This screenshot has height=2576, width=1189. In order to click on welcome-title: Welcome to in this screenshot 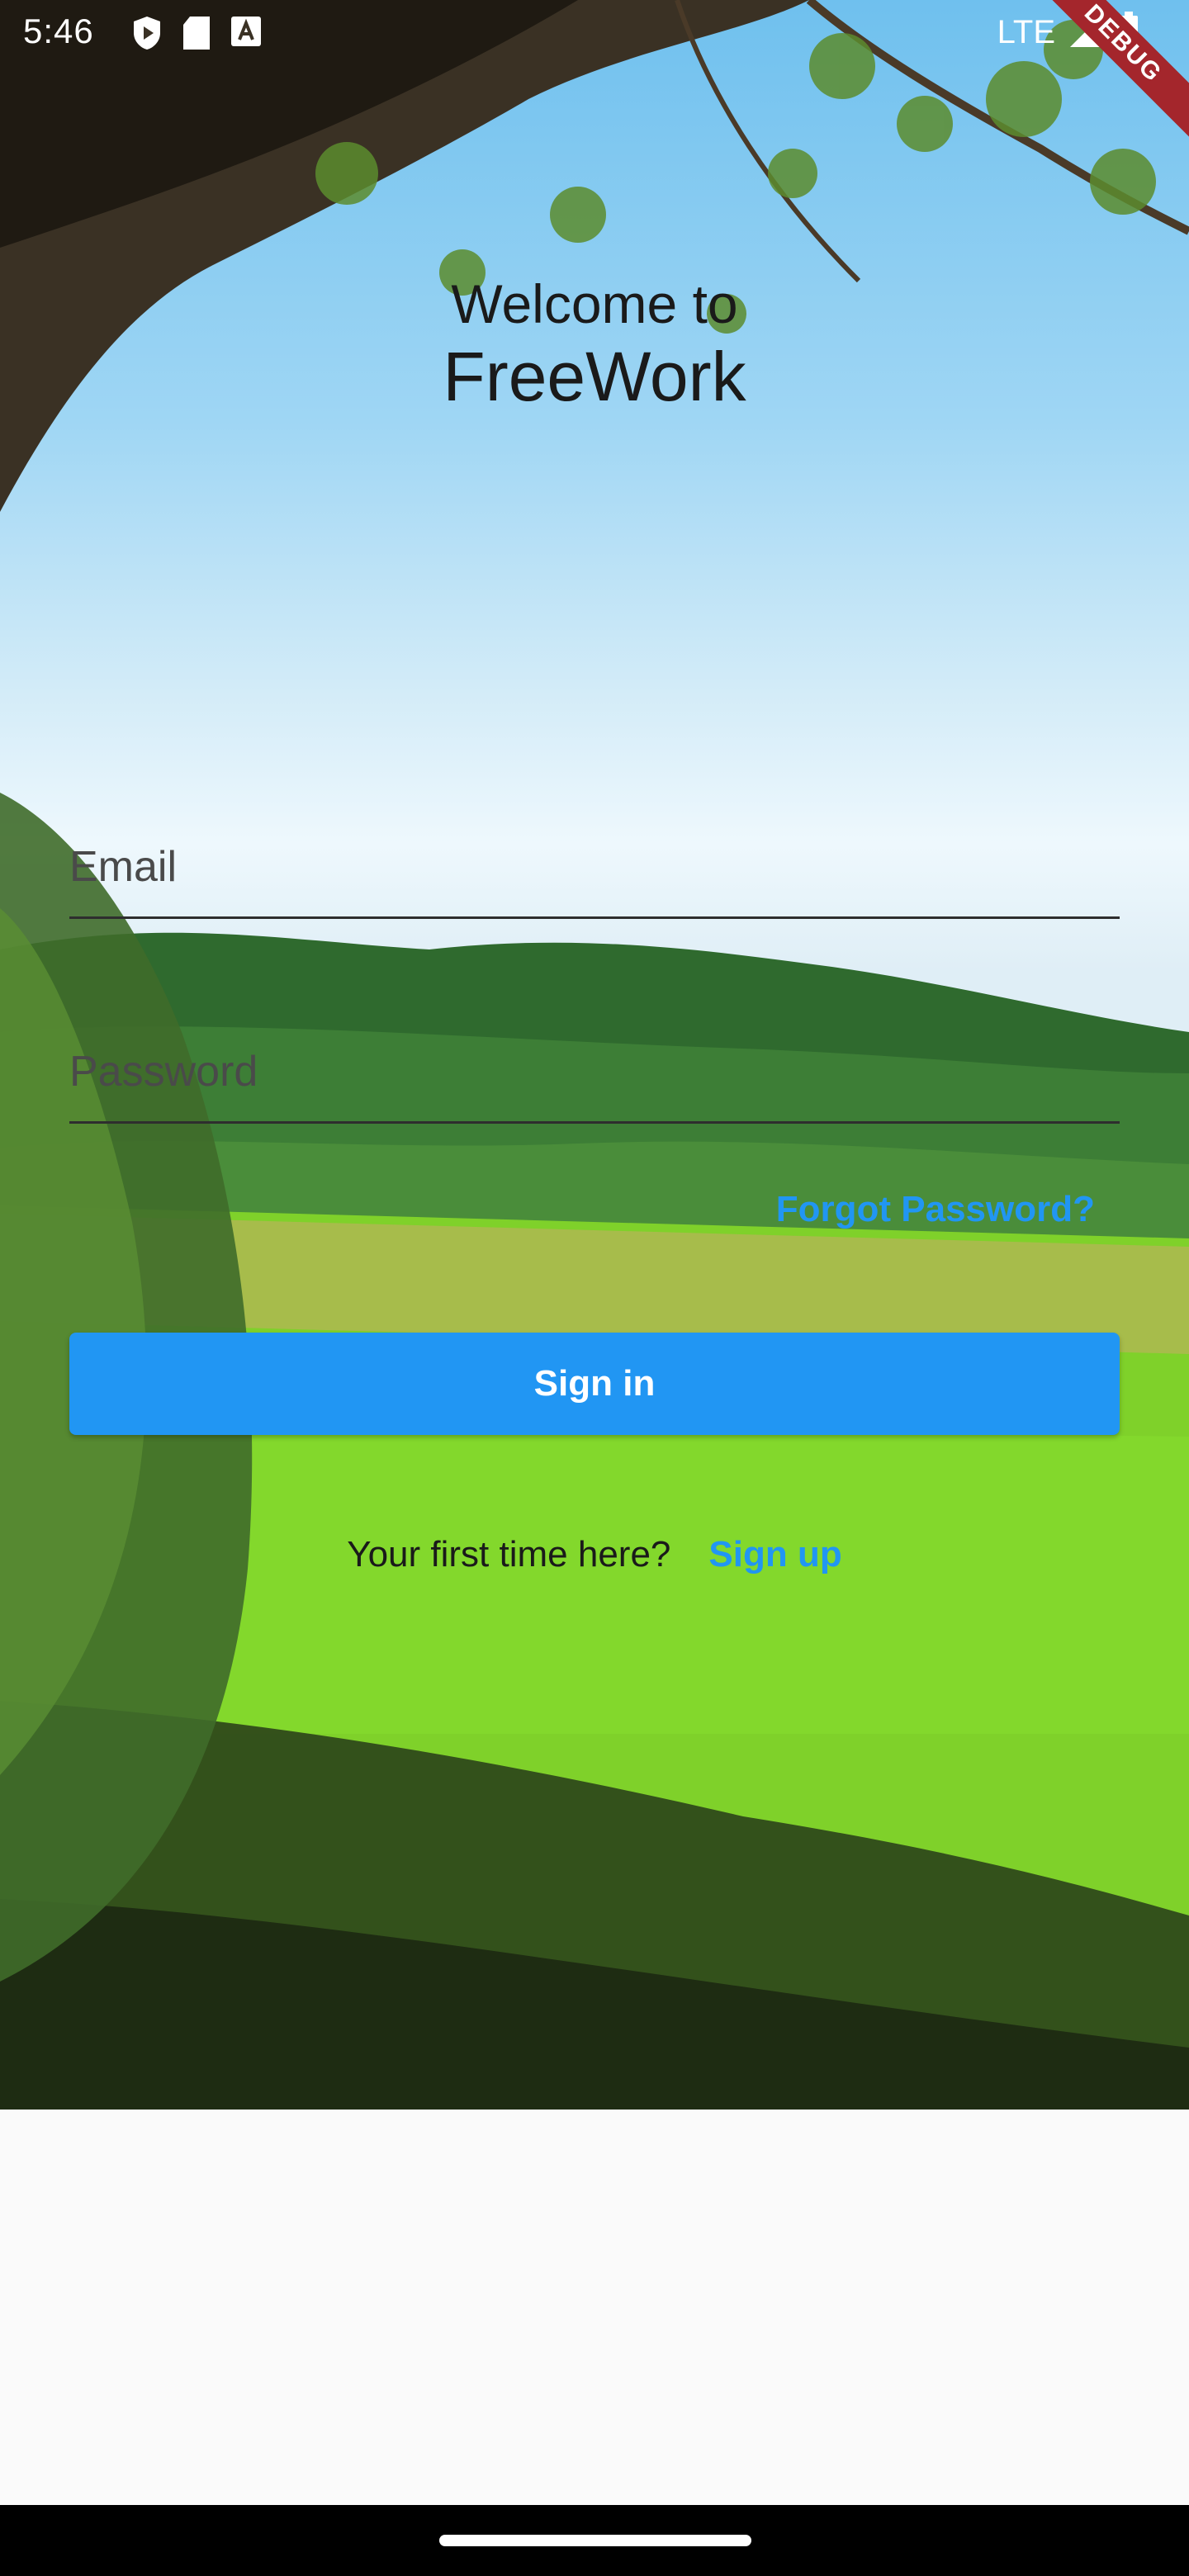, I will do `click(594, 303)`.